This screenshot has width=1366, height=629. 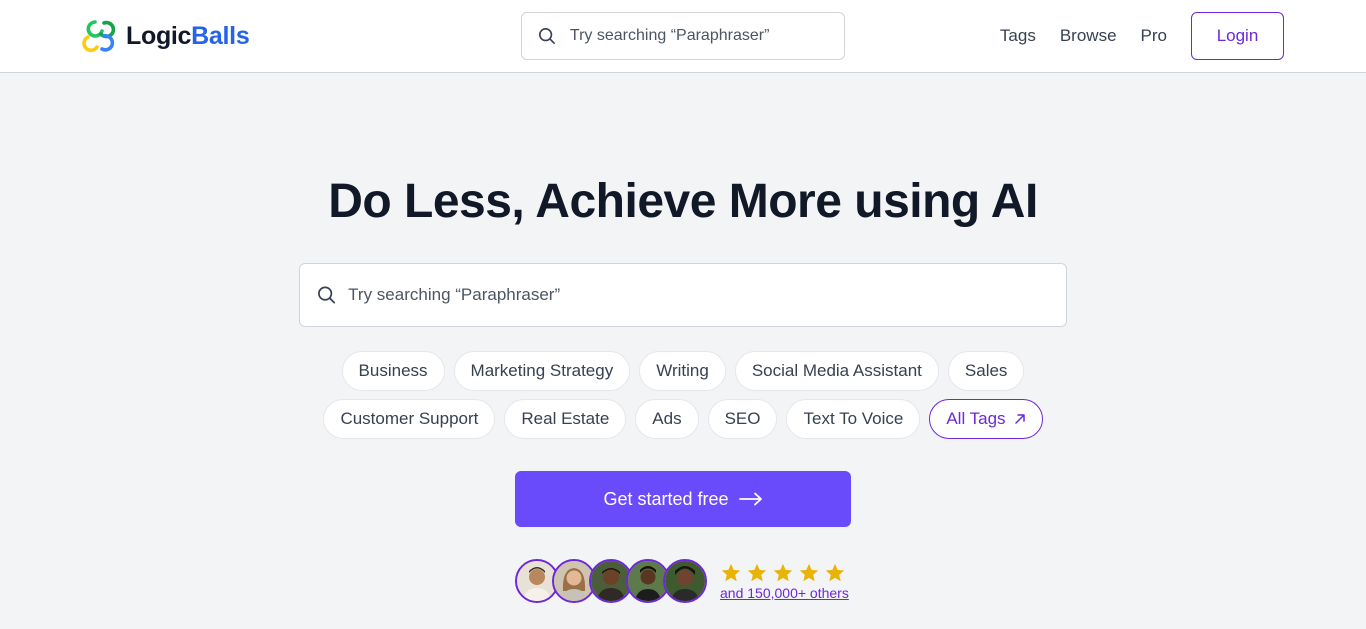 What do you see at coordinates (1018, 36) in the screenshot?
I see `nav-tags: Tags` at bounding box center [1018, 36].